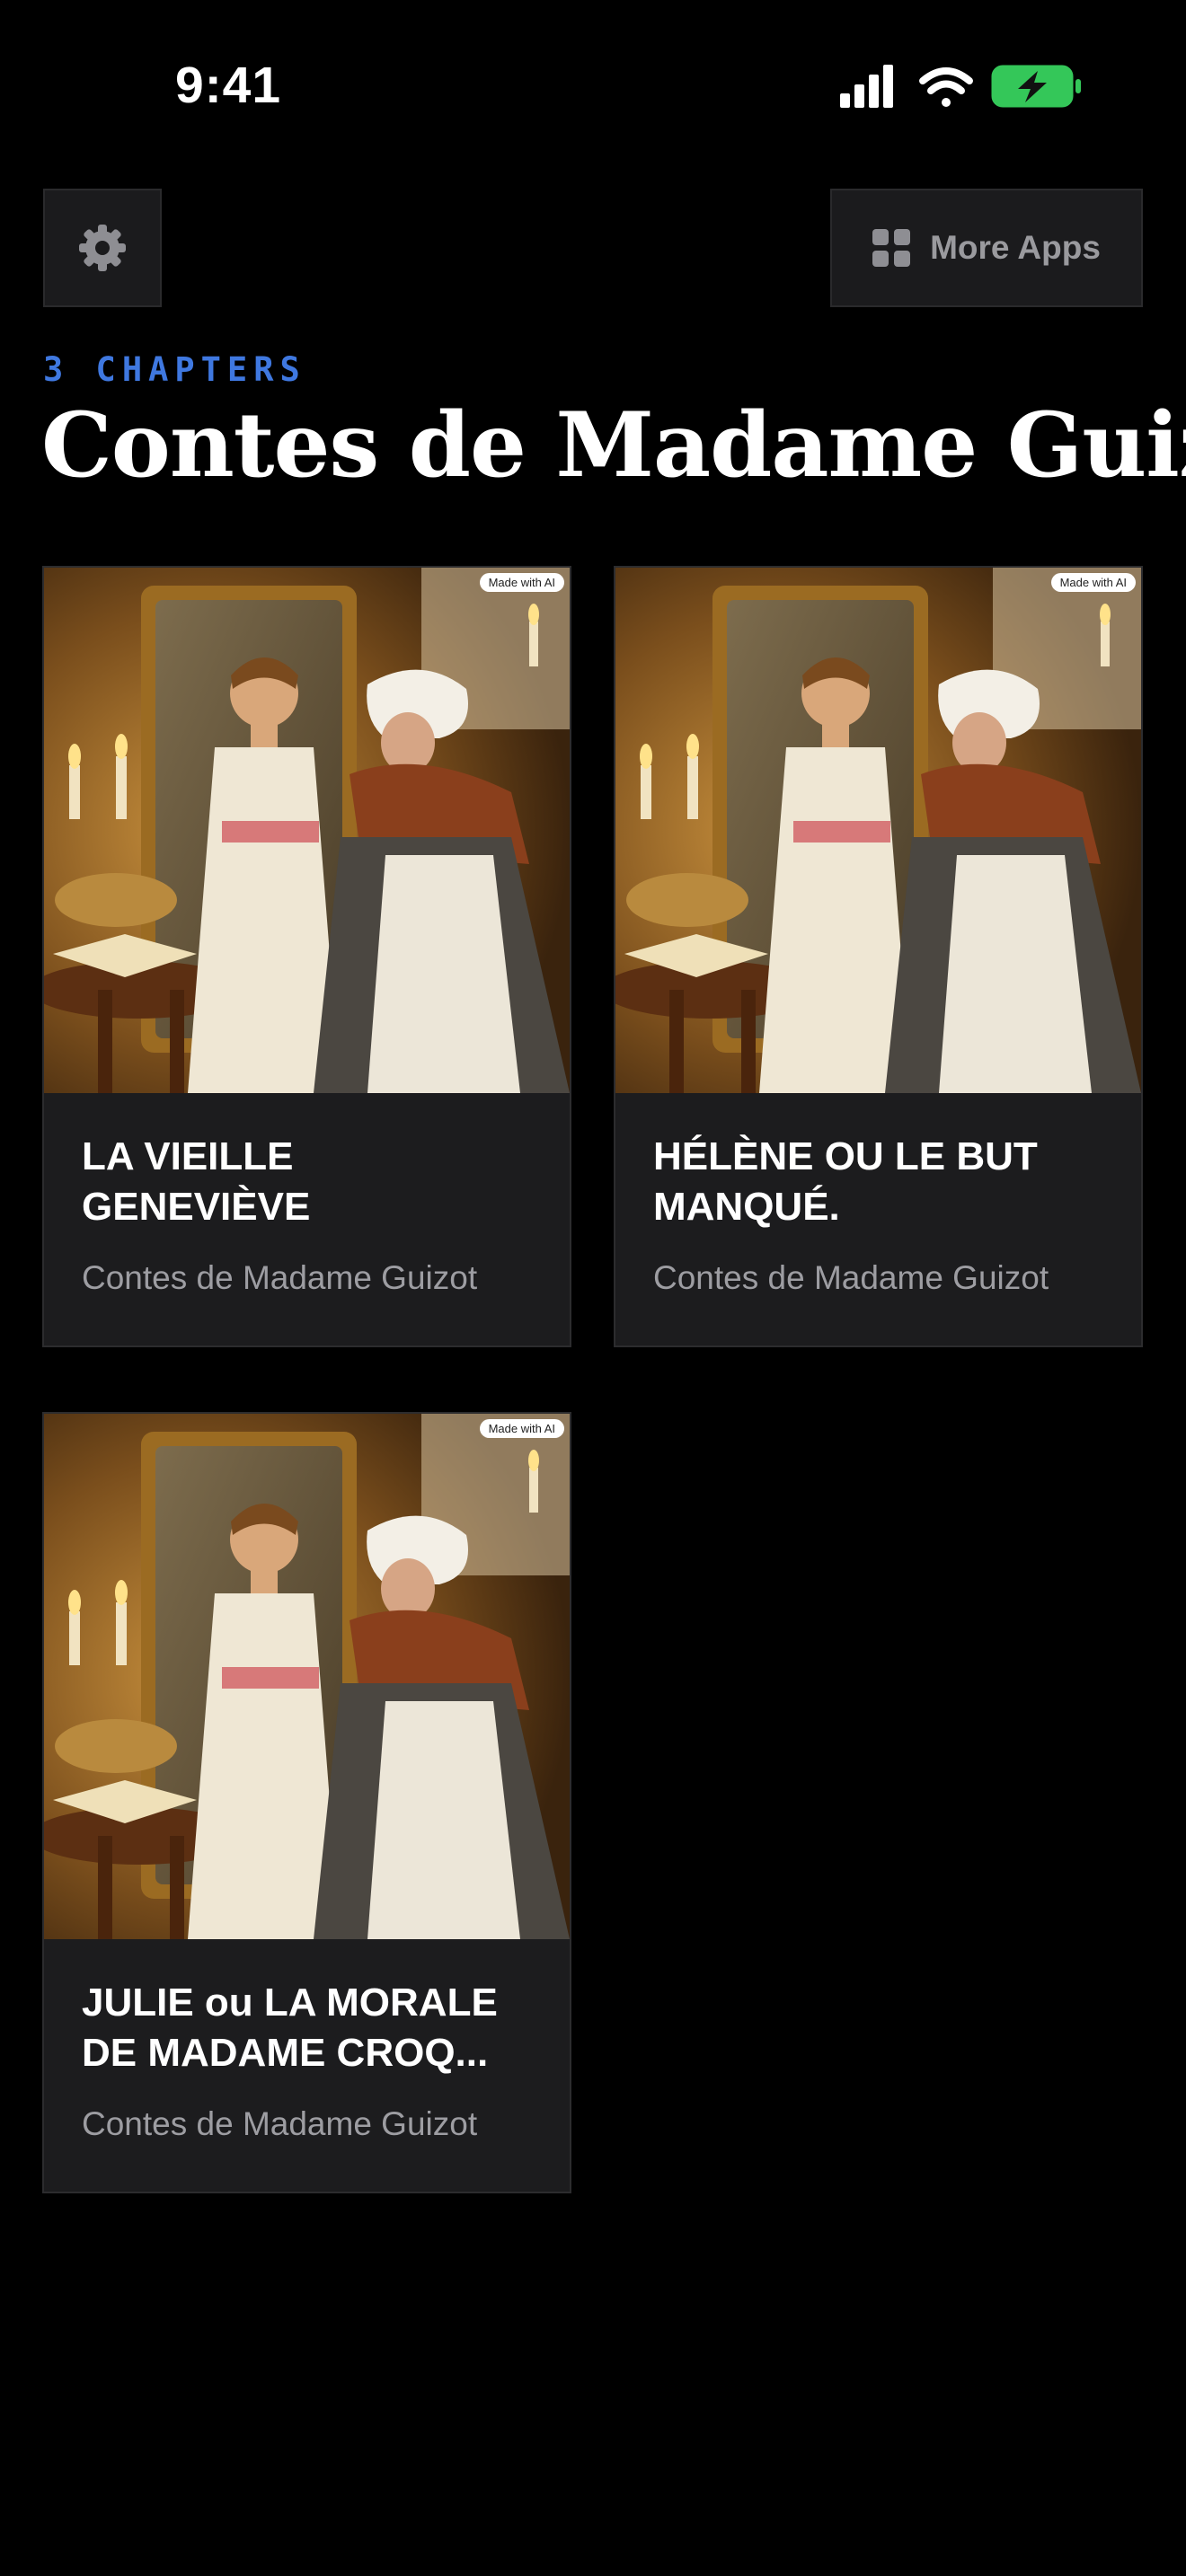  I want to click on gear-icon, so click(102, 248).